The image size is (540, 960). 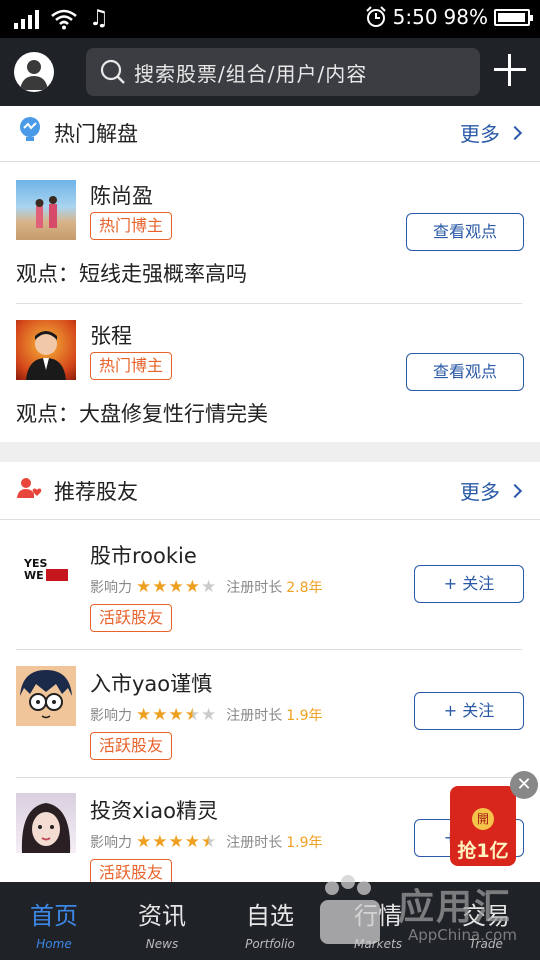 I want to click on user-avatar-button, so click(x=34, y=72).